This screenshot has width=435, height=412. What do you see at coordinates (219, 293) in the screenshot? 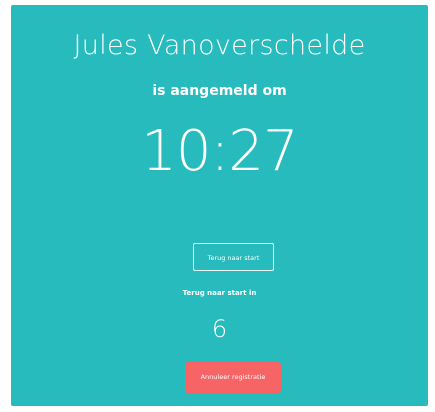
I see `countdown-label: Terug naar start in` at bounding box center [219, 293].